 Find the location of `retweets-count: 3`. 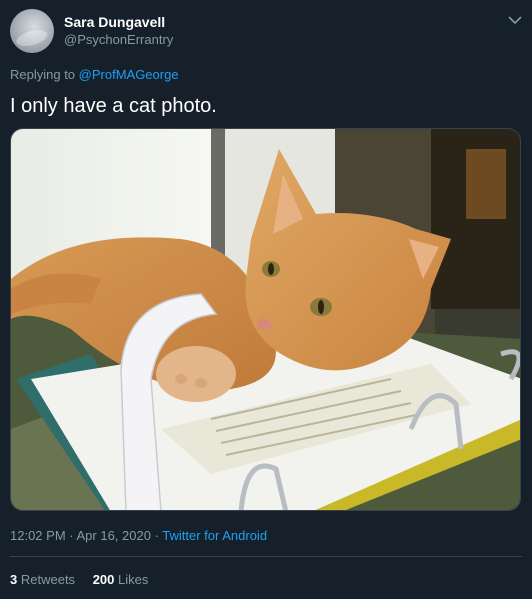

retweets-count: 3 is located at coordinates (14, 579).